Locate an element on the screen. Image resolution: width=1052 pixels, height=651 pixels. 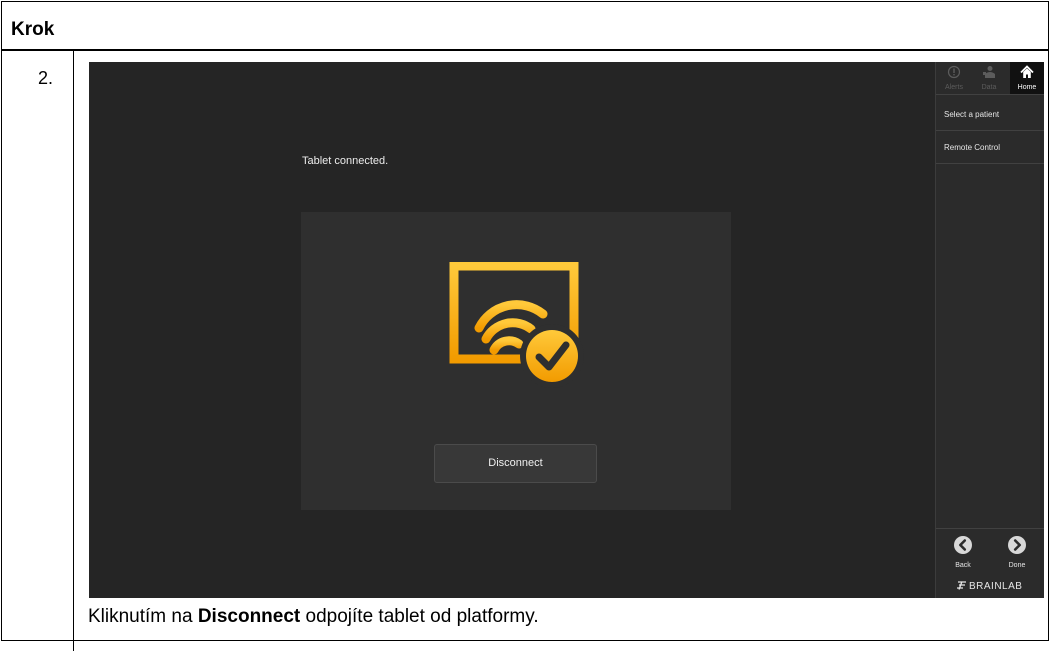
data-icon is located at coordinates (989, 72).